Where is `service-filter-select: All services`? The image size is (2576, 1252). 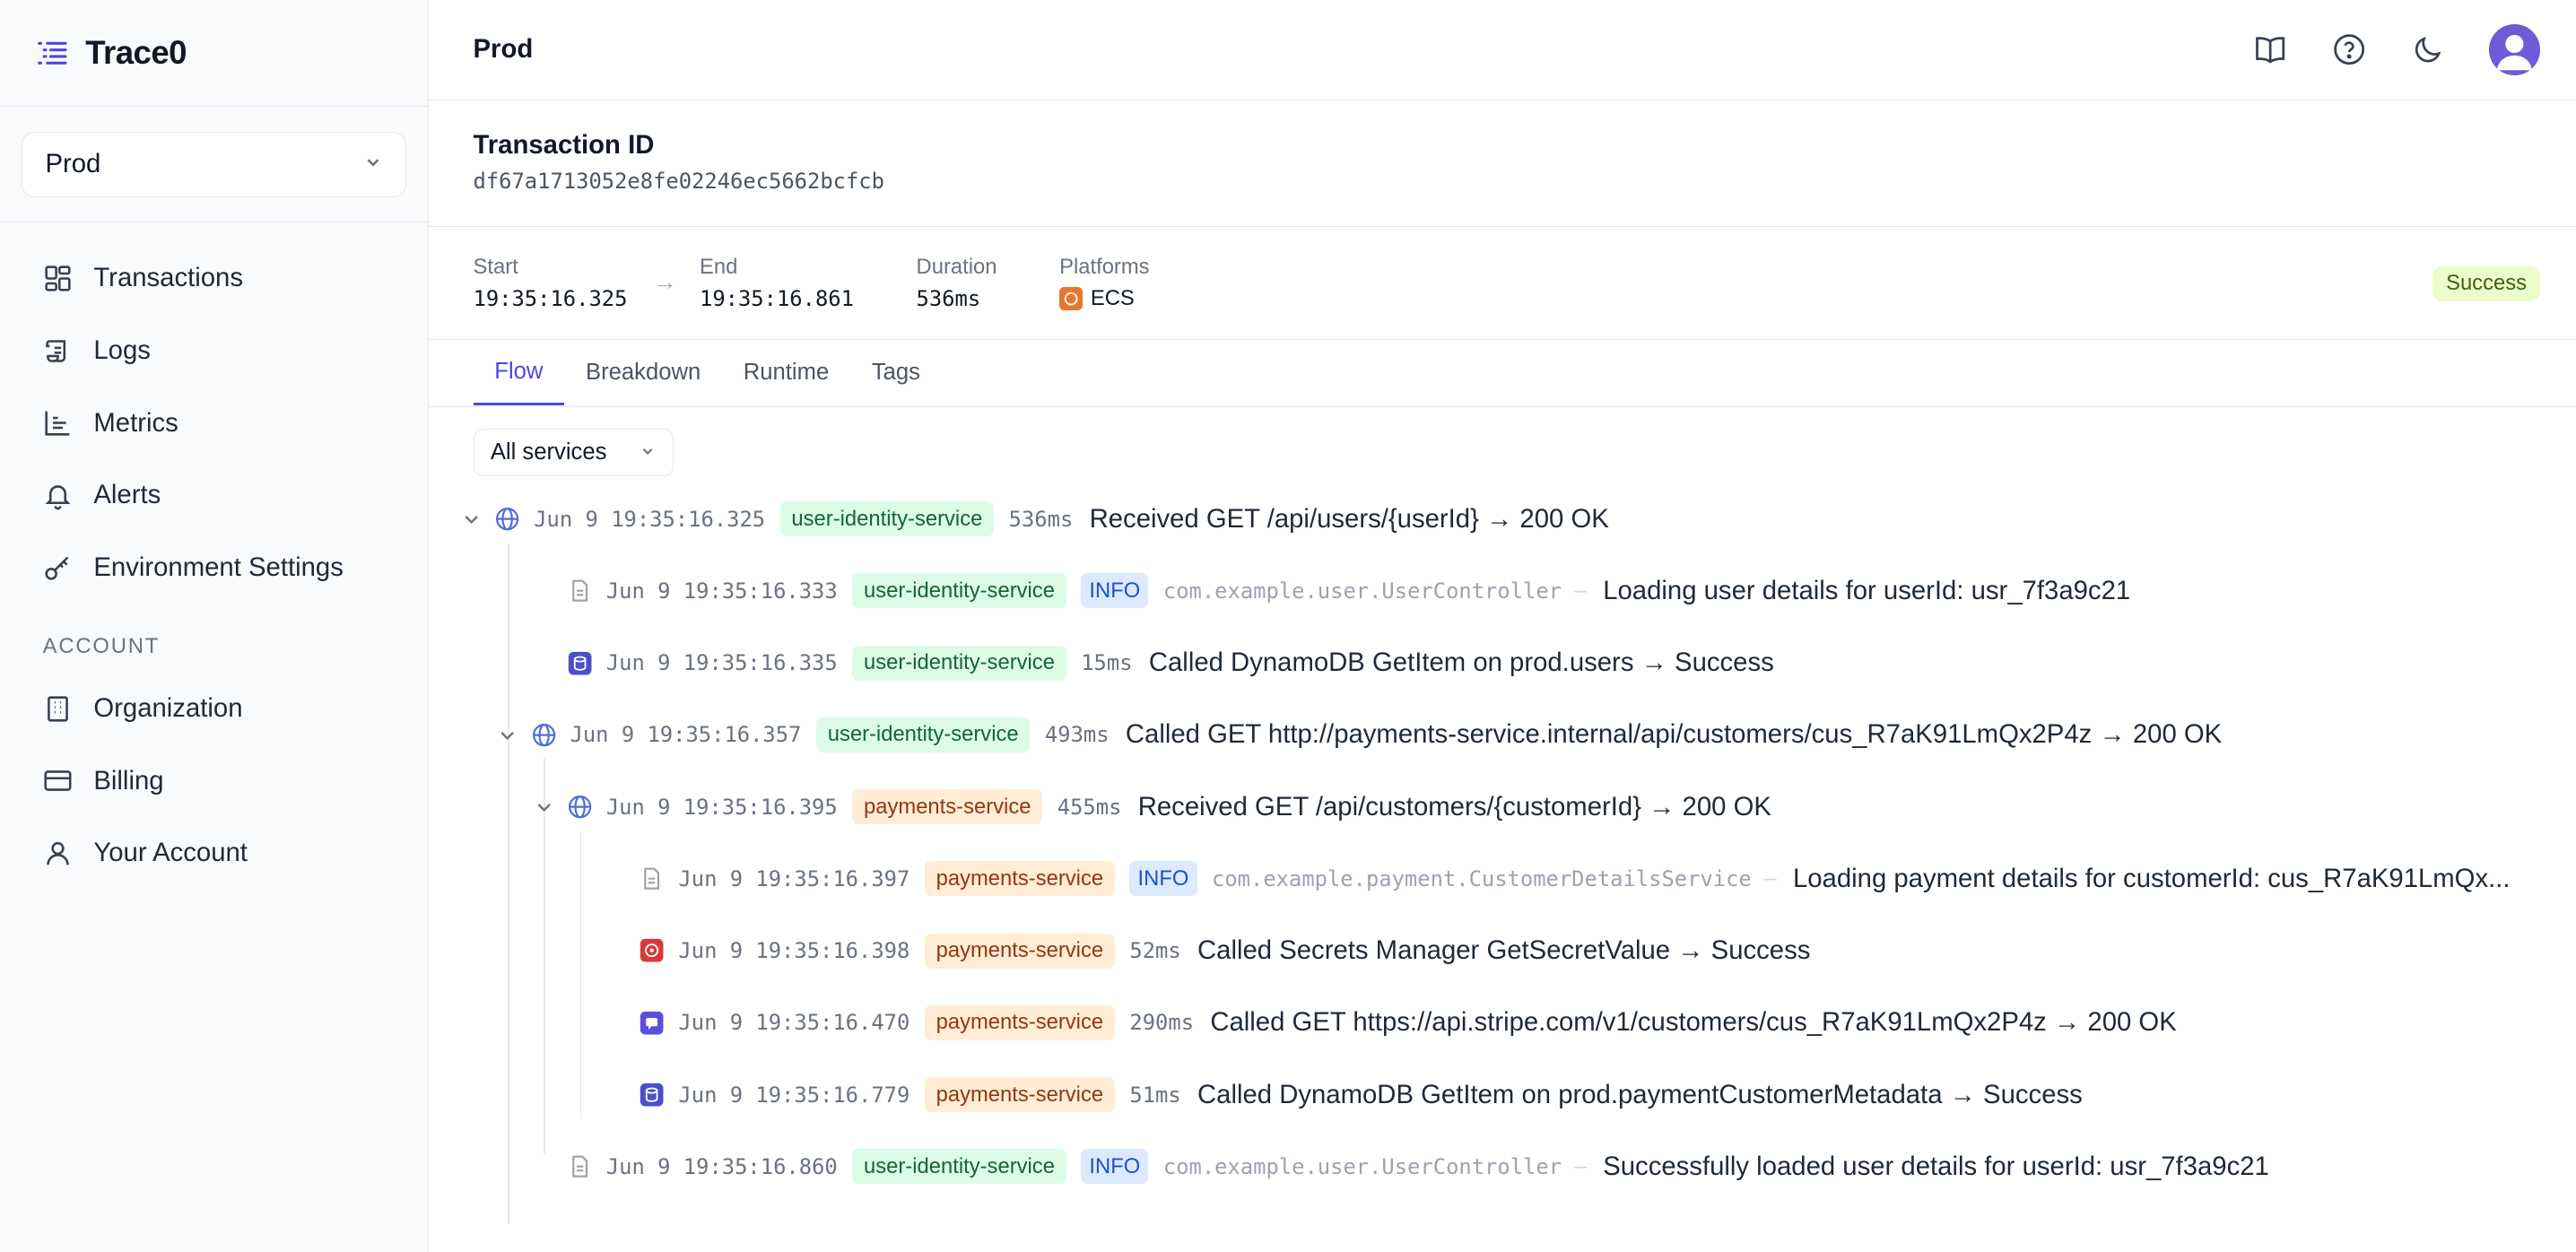 service-filter-select: All services is located at coordinates (573, 453).